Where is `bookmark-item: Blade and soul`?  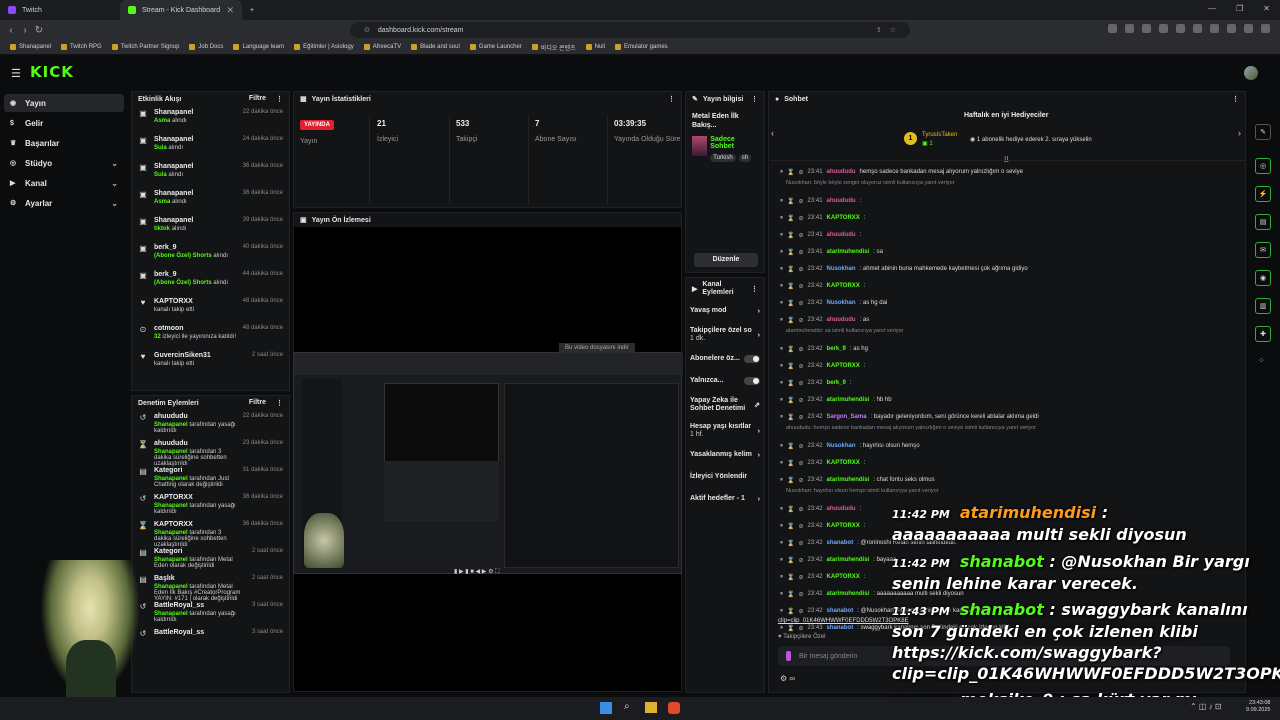 bookmark-item: Blade and soul is located at coordinates (435, 47).